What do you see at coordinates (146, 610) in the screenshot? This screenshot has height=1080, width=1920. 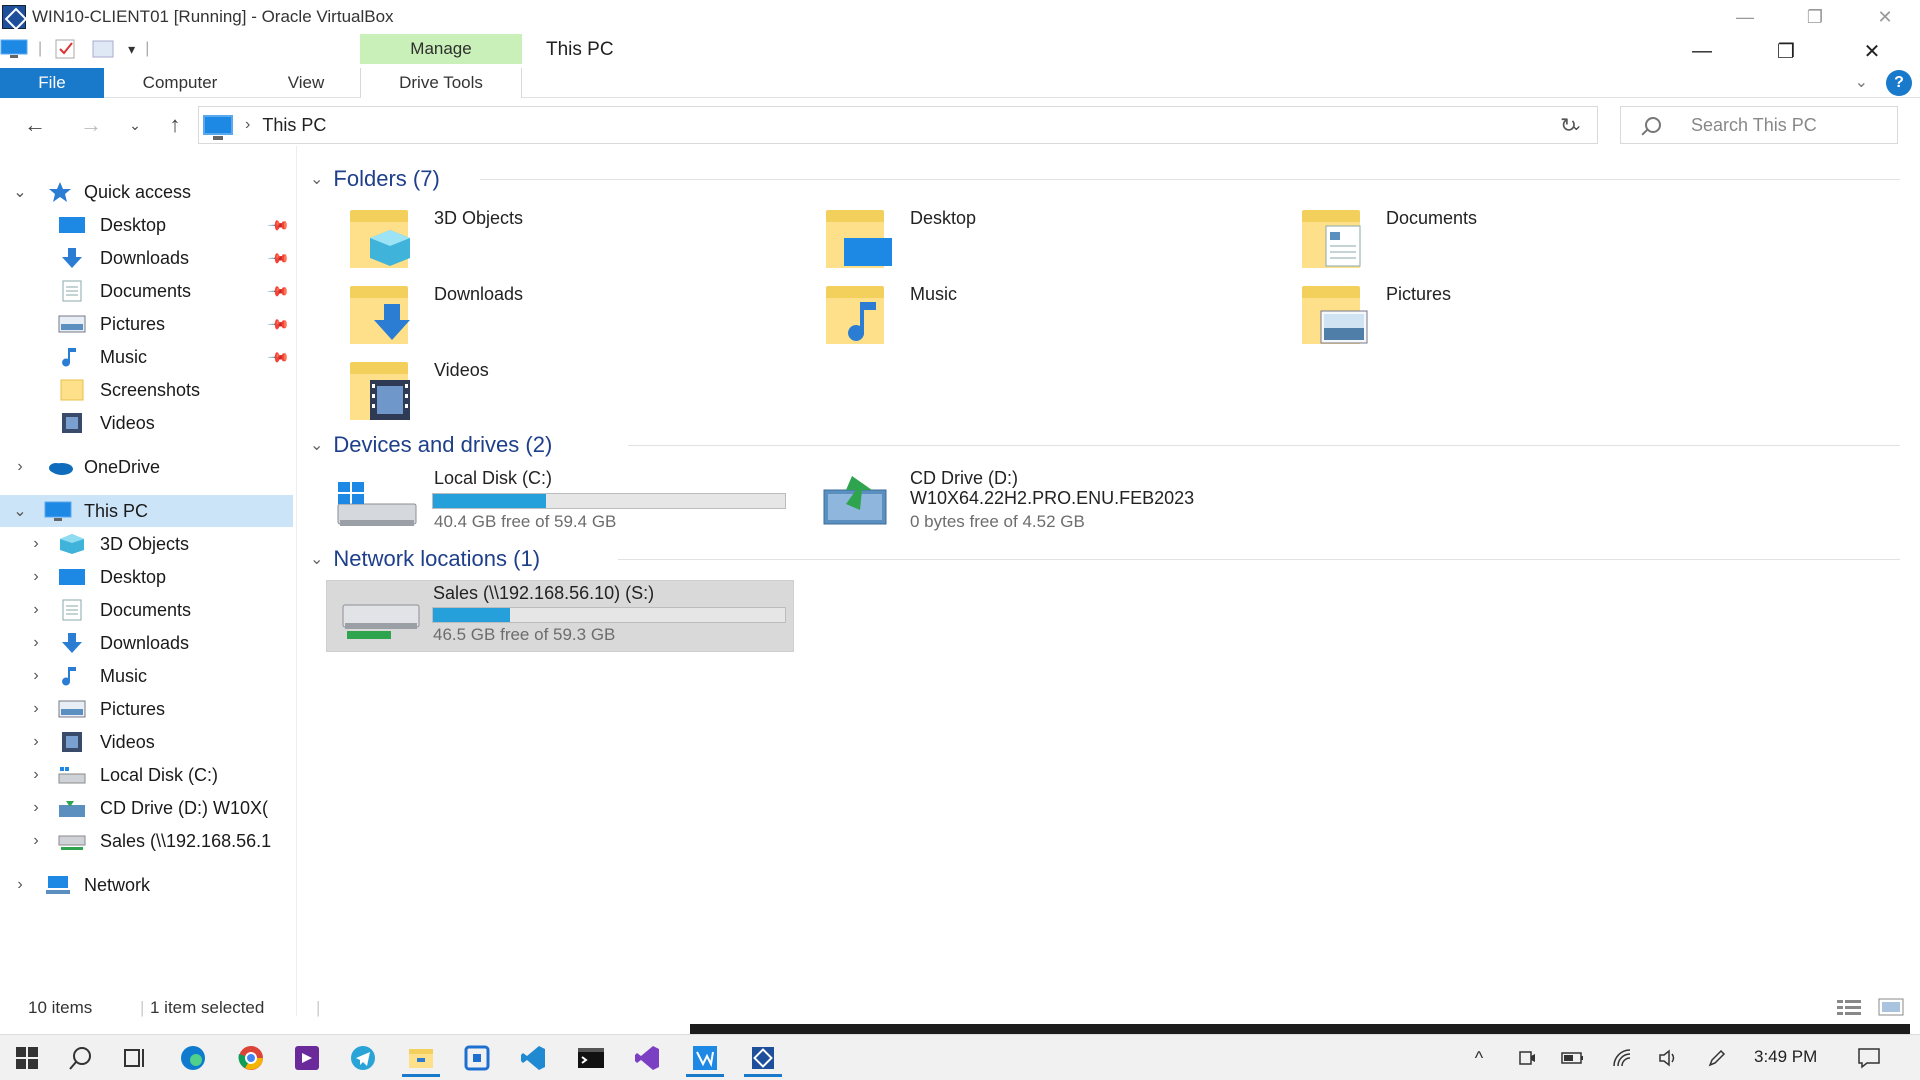 I see `sidebar-item-documents: › Documents` at bounding box center [146, 610].